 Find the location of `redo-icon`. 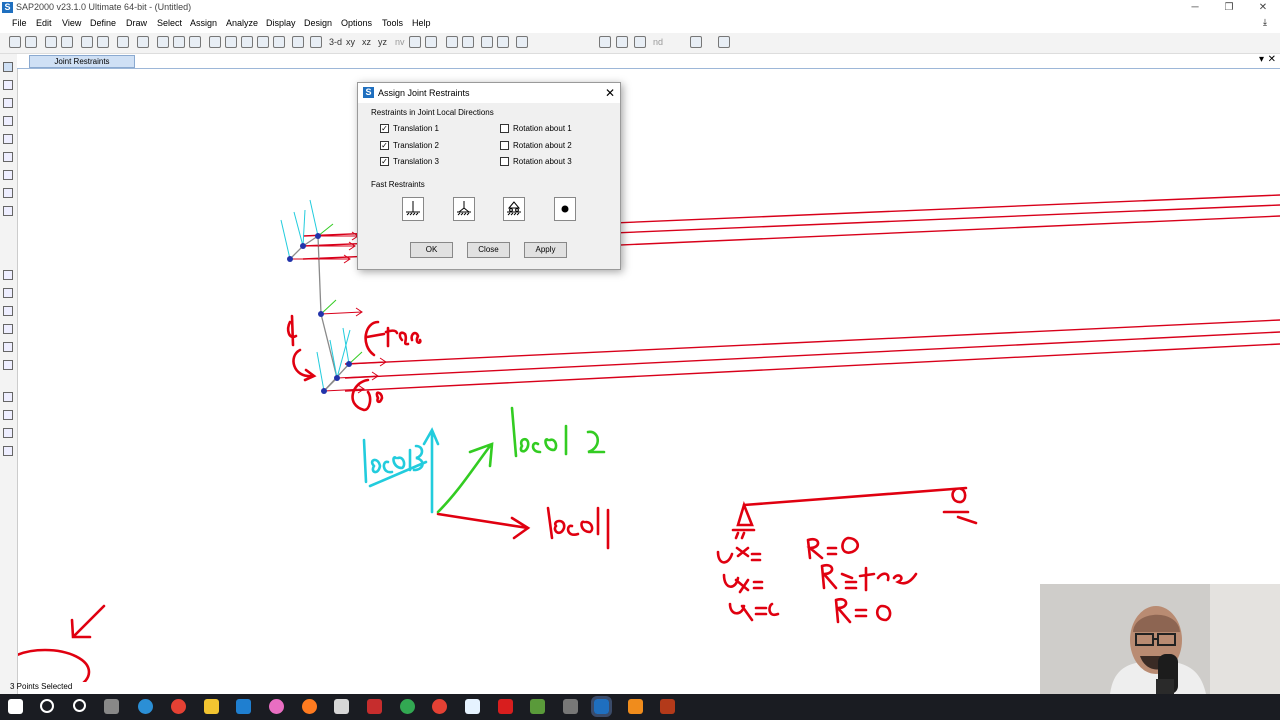

redo-icon is located at coordinates (103, 42).